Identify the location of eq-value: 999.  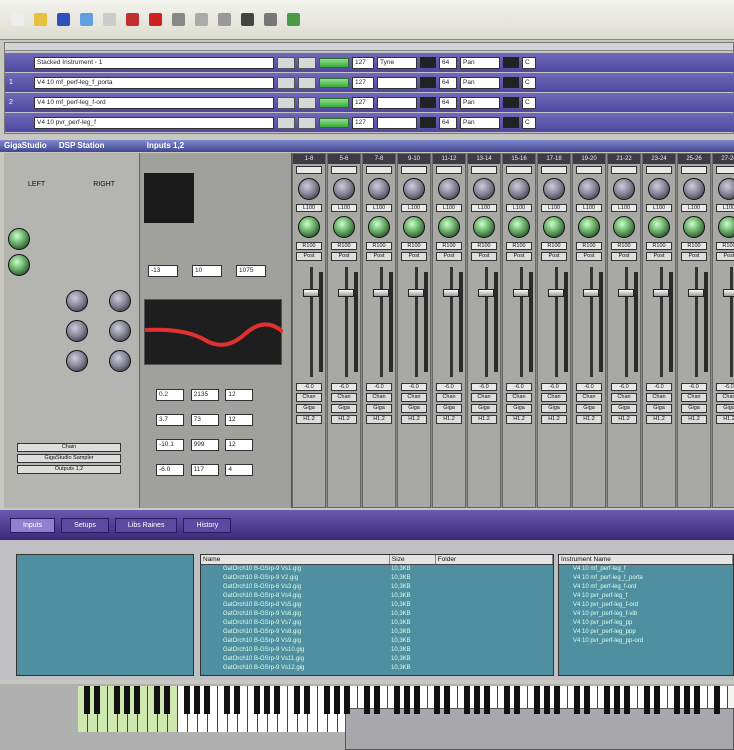
(204, 445).